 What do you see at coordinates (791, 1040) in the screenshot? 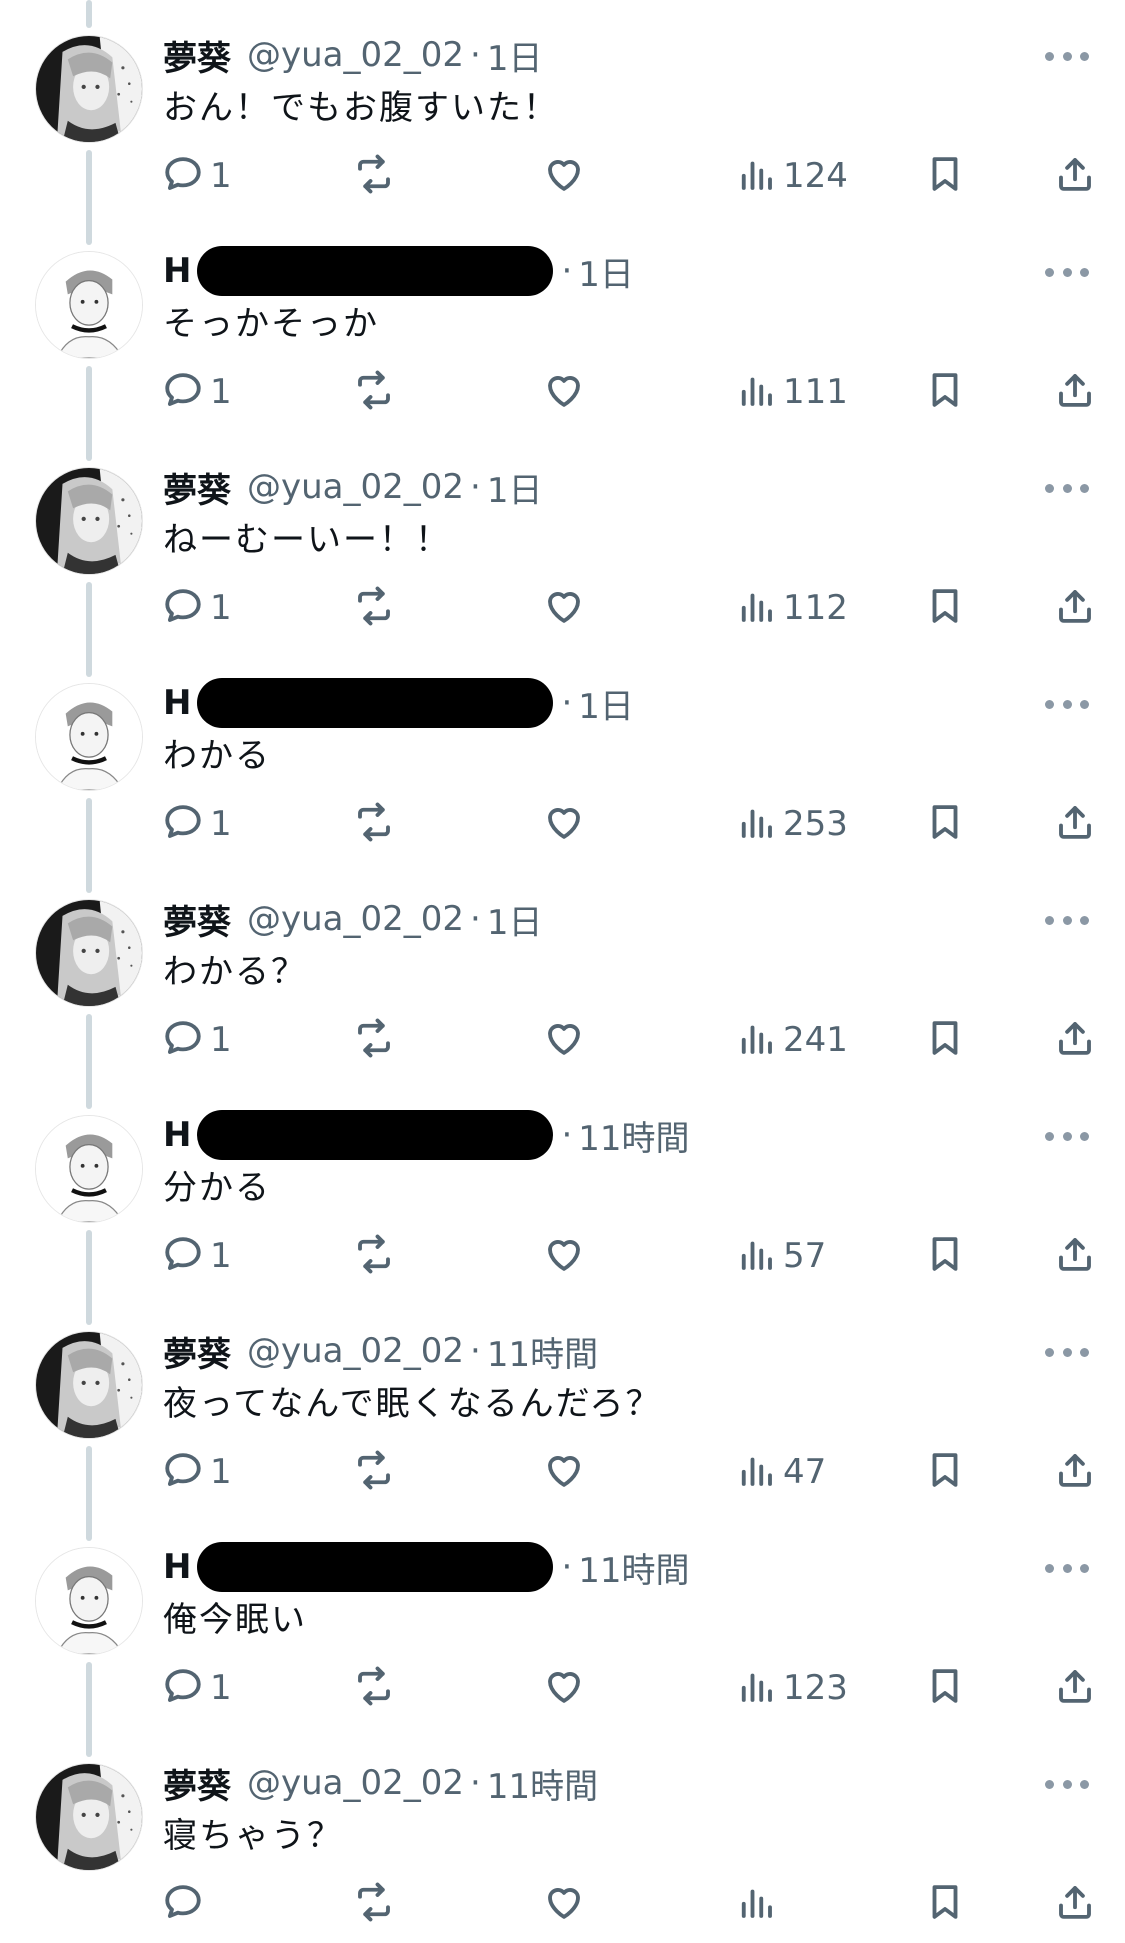
I see `views-button: 241` at bounding box center [791, 1040].